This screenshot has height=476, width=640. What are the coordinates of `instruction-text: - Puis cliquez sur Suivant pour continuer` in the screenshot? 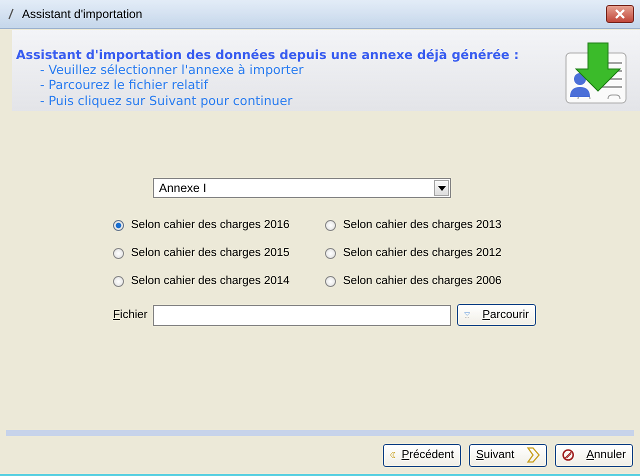 It's located at (166, 100).